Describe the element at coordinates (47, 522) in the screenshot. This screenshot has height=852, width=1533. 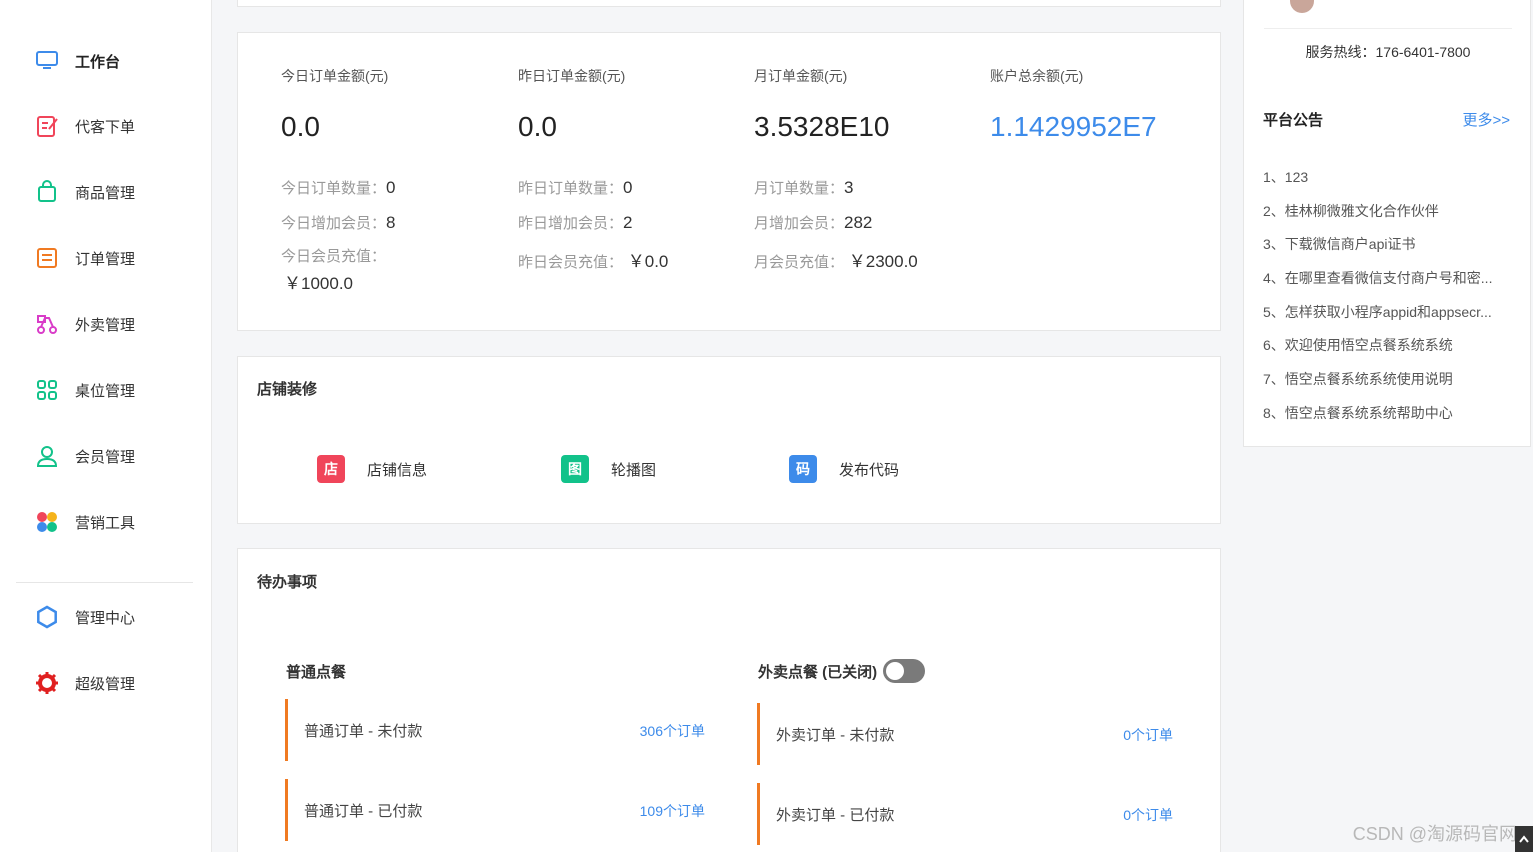
I see `flower-icon` at that location.